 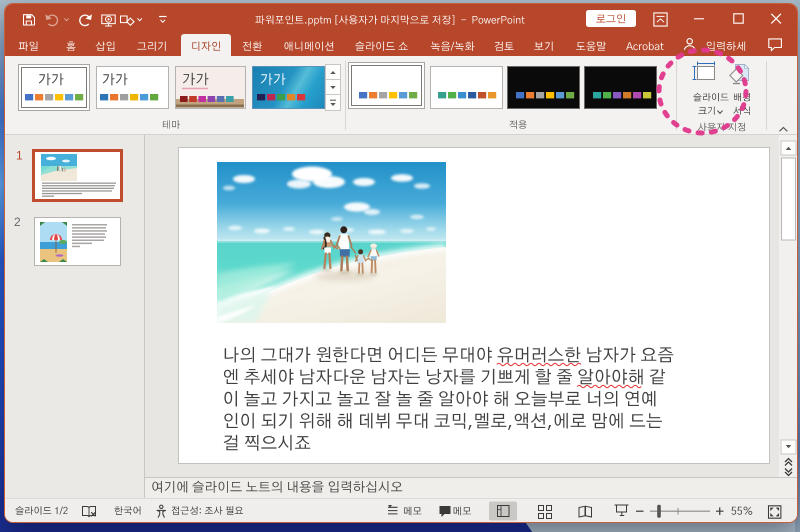 What do you see at coordinates (17, 222) in the screenshot?
I see `svg-text: 2` at bounding box center [17, 222].